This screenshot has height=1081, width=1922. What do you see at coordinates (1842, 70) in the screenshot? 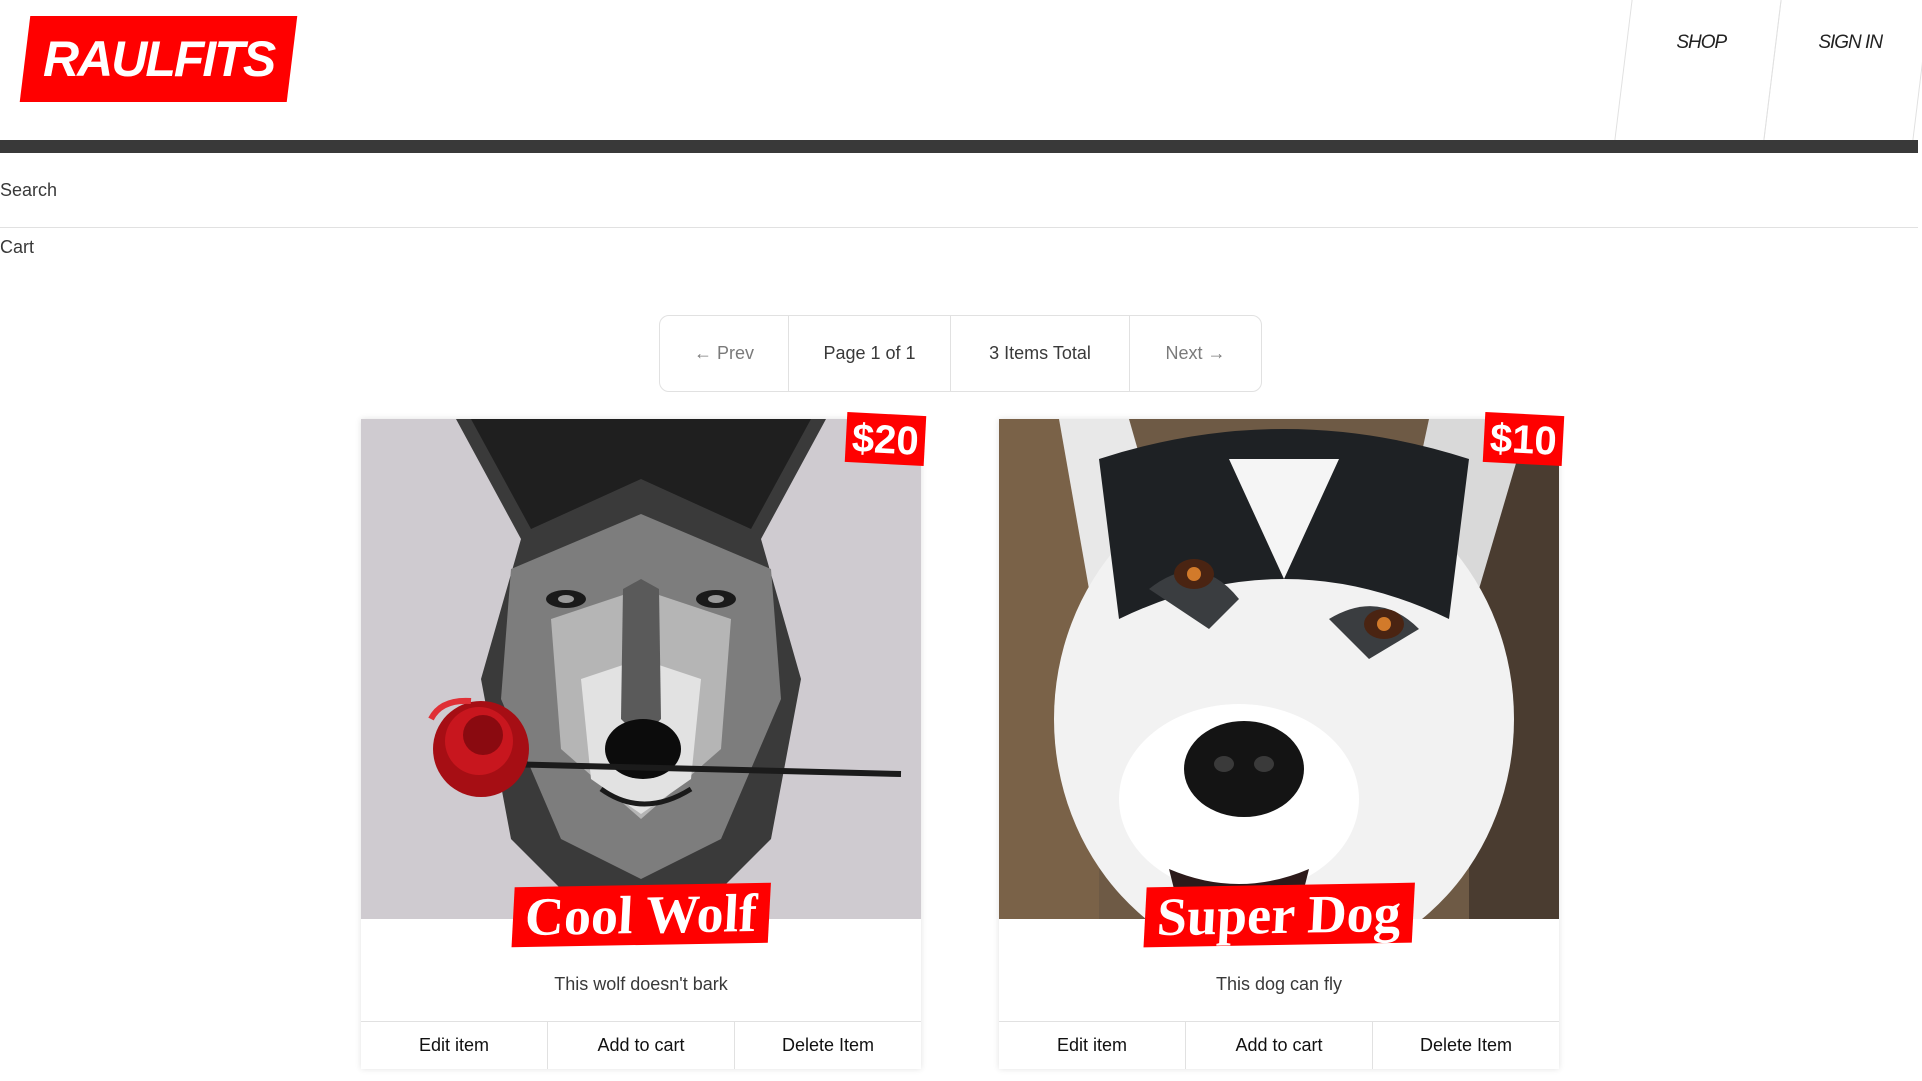
I see `nav-sign-in: SIGN IN` at bounding box center [1842, 70].